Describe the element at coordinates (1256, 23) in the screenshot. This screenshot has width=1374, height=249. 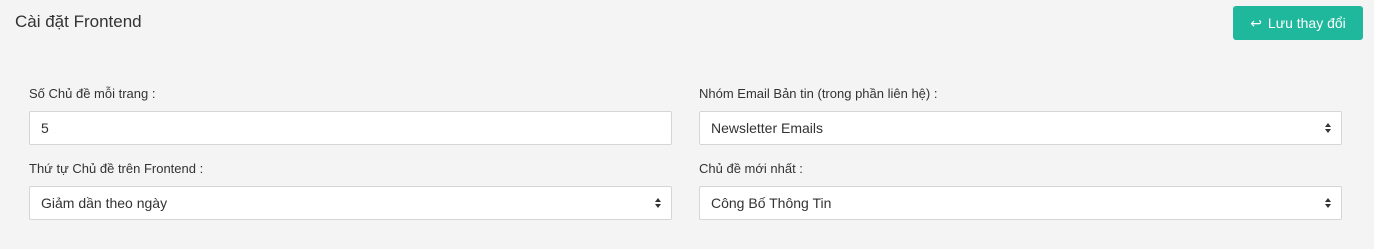
I see `return-arrow-icon: ↩` at that location.